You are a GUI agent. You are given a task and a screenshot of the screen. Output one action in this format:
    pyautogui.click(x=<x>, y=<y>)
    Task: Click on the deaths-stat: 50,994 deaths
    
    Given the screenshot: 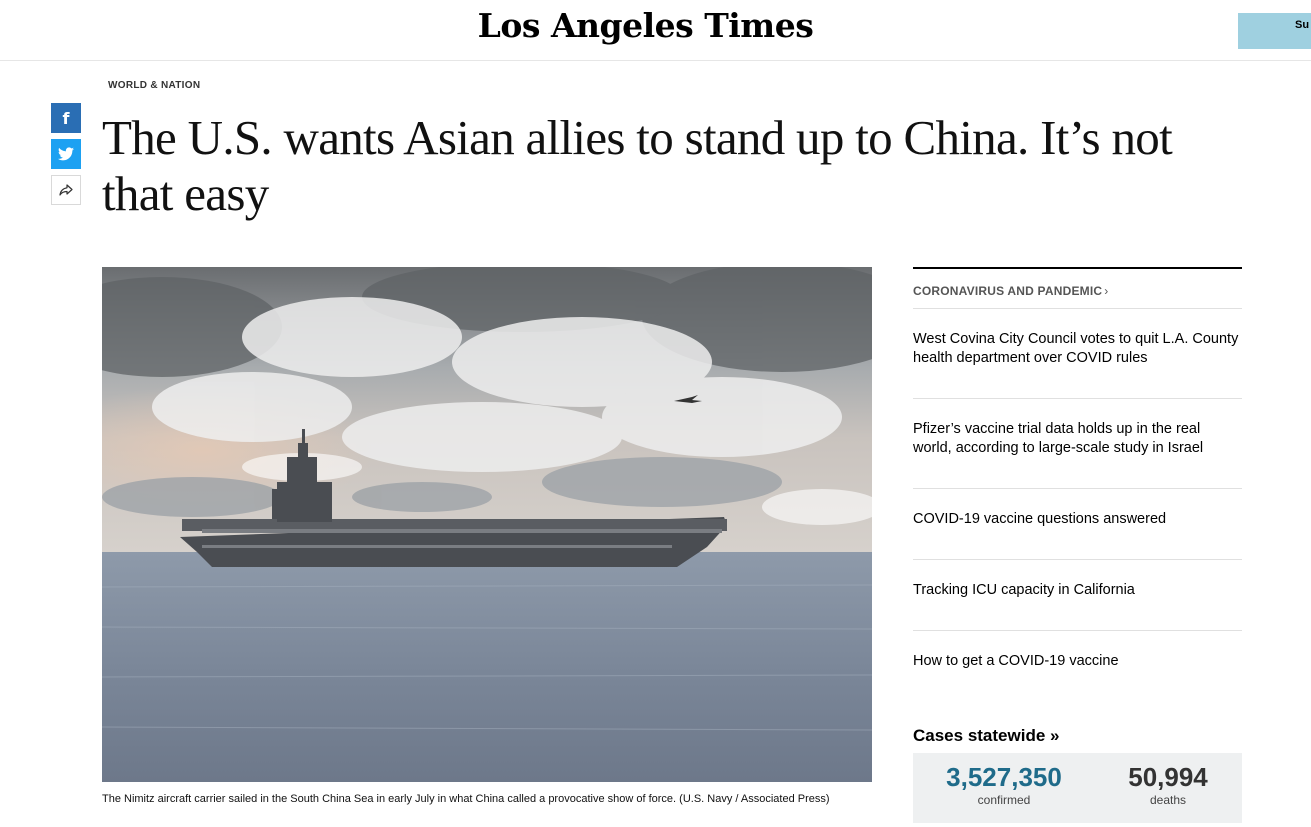 What is the action you would take?
    pyautogui.click(x=1168, y=785)
    